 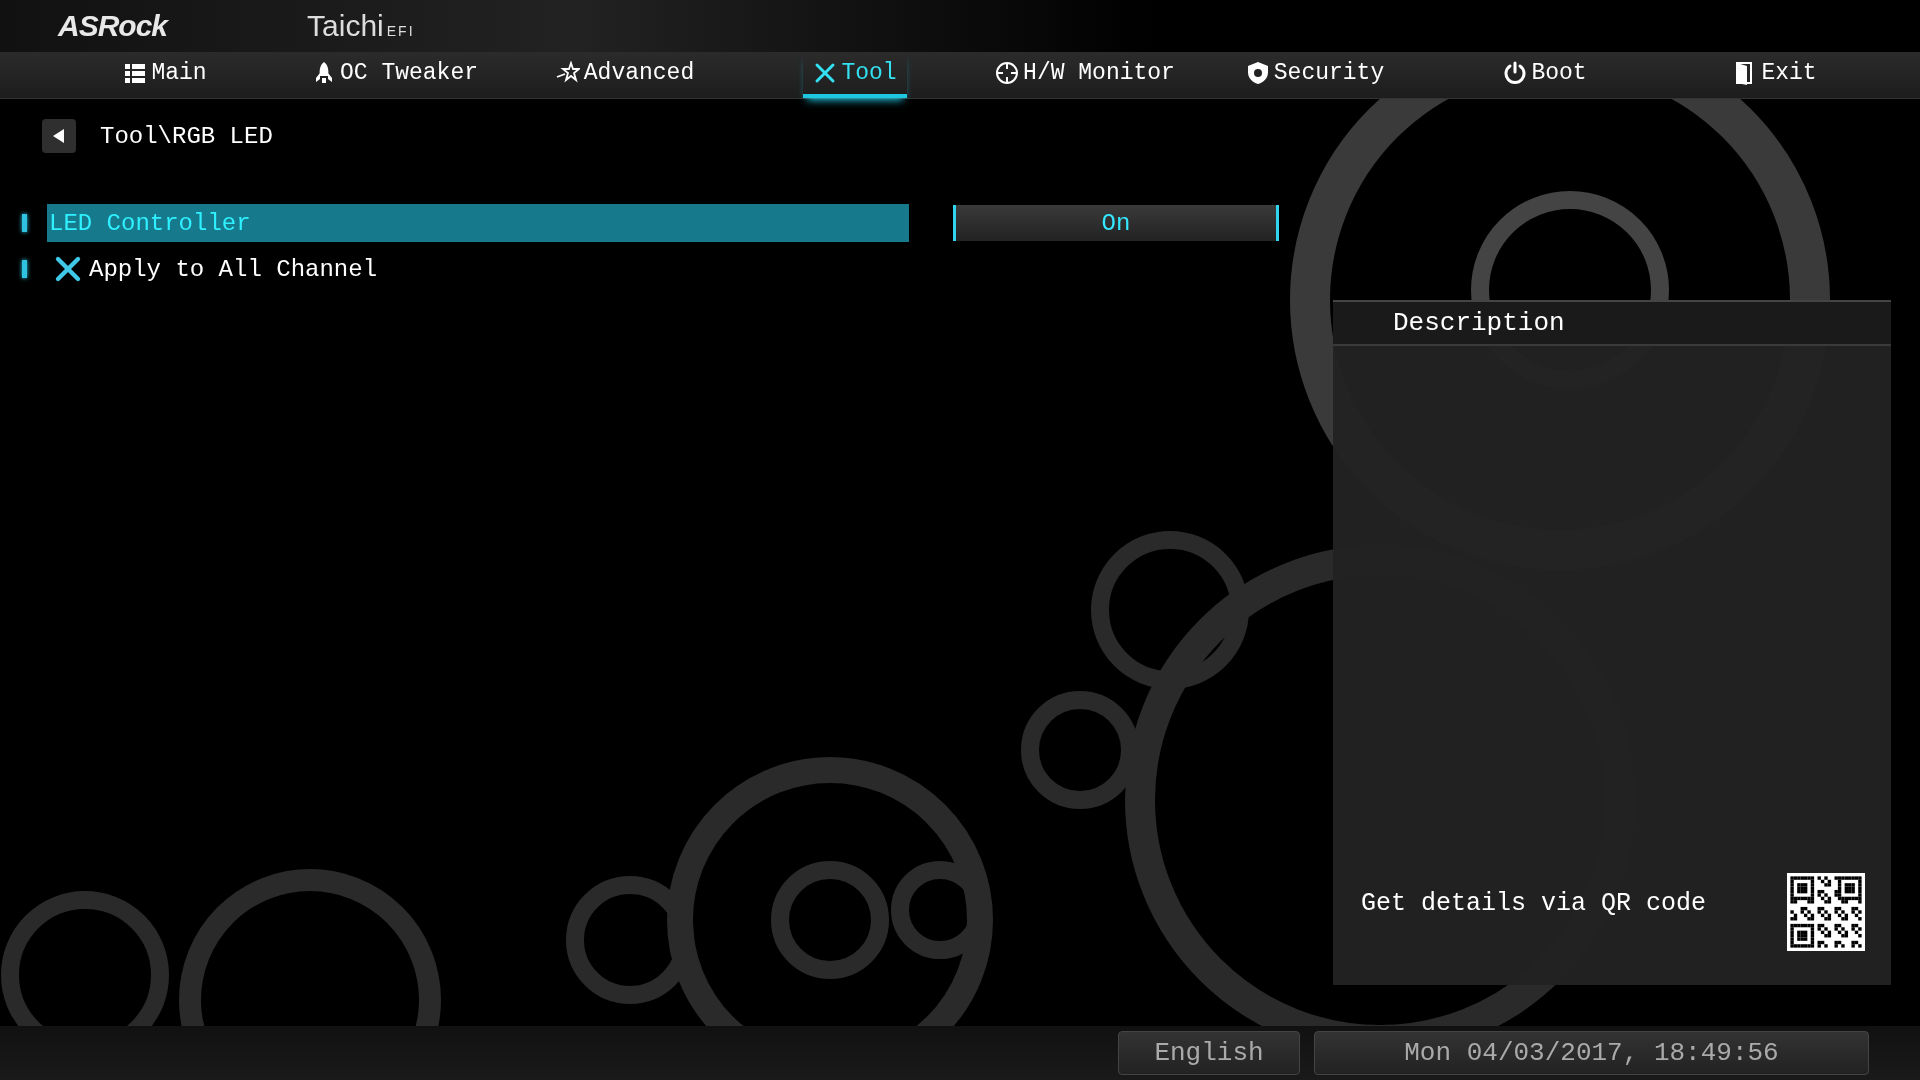 I want to click on language-button: English, so click(x=1209, y=1053).